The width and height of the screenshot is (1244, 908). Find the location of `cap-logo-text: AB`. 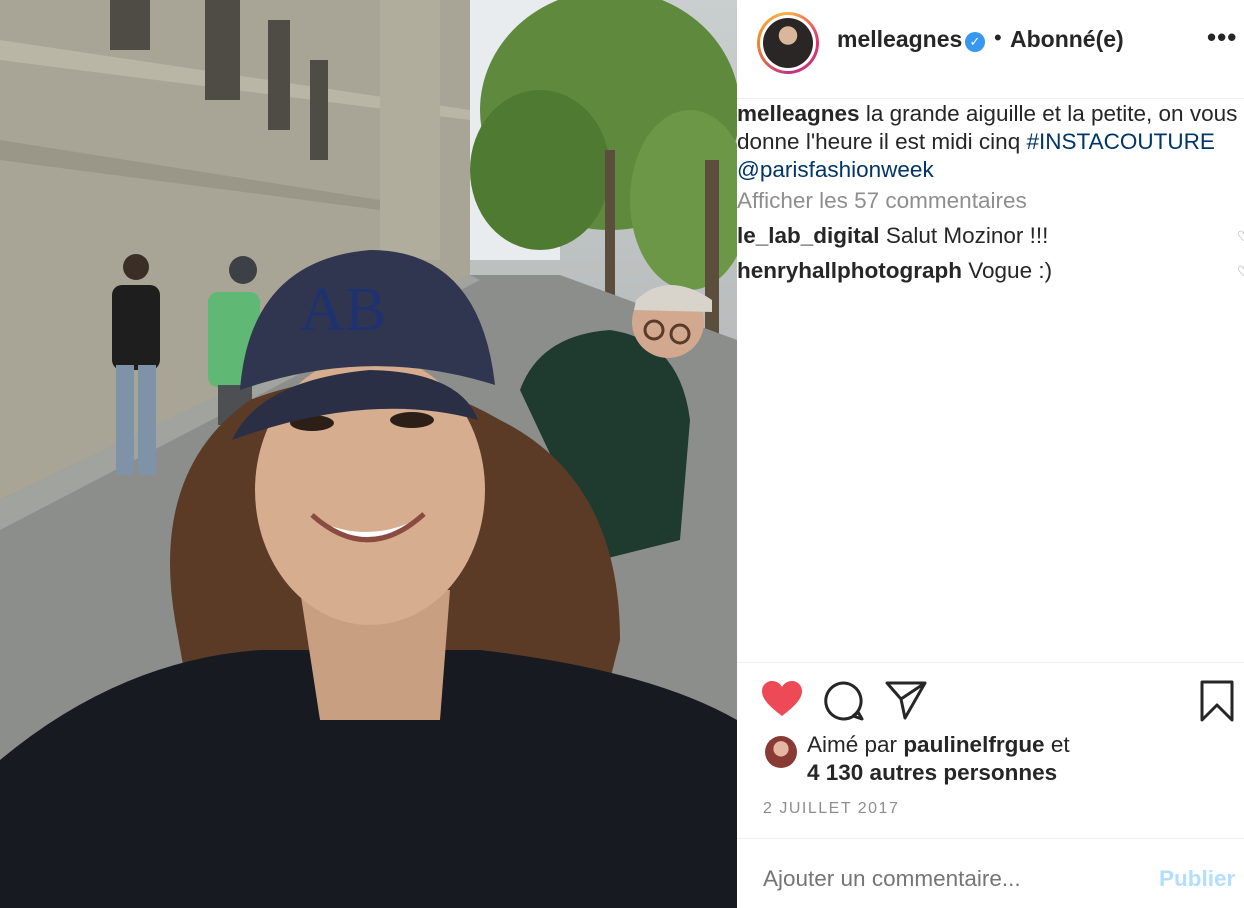

cap-logo-text: AB is located at coordinates (343, 310).